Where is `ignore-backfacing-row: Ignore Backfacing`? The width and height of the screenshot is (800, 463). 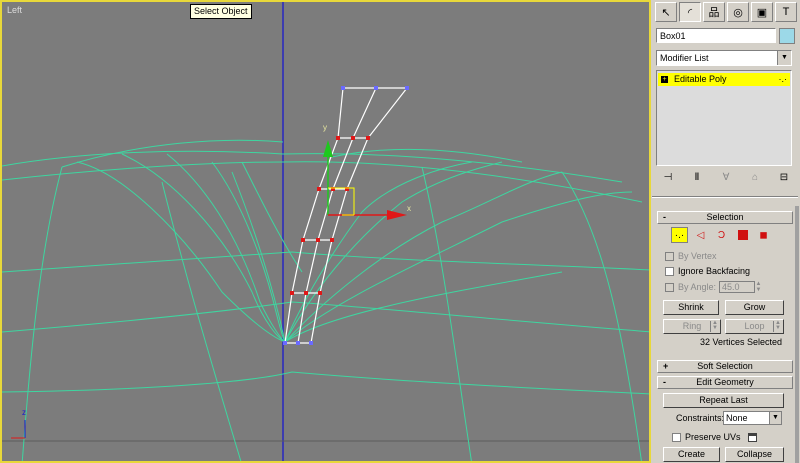 ignore-backfacing-row: Ignore Backfacing is located at coordinates (707, 271).